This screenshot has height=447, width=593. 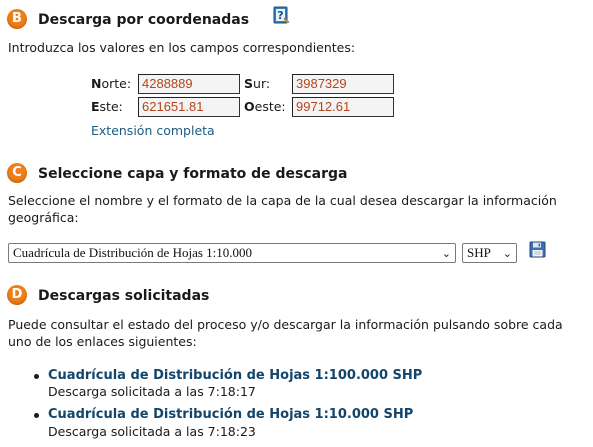 What do you see at coordinates (17, 173) in the screenshot?
I see `section-c-badge: C` at bounding box center [17, 173].